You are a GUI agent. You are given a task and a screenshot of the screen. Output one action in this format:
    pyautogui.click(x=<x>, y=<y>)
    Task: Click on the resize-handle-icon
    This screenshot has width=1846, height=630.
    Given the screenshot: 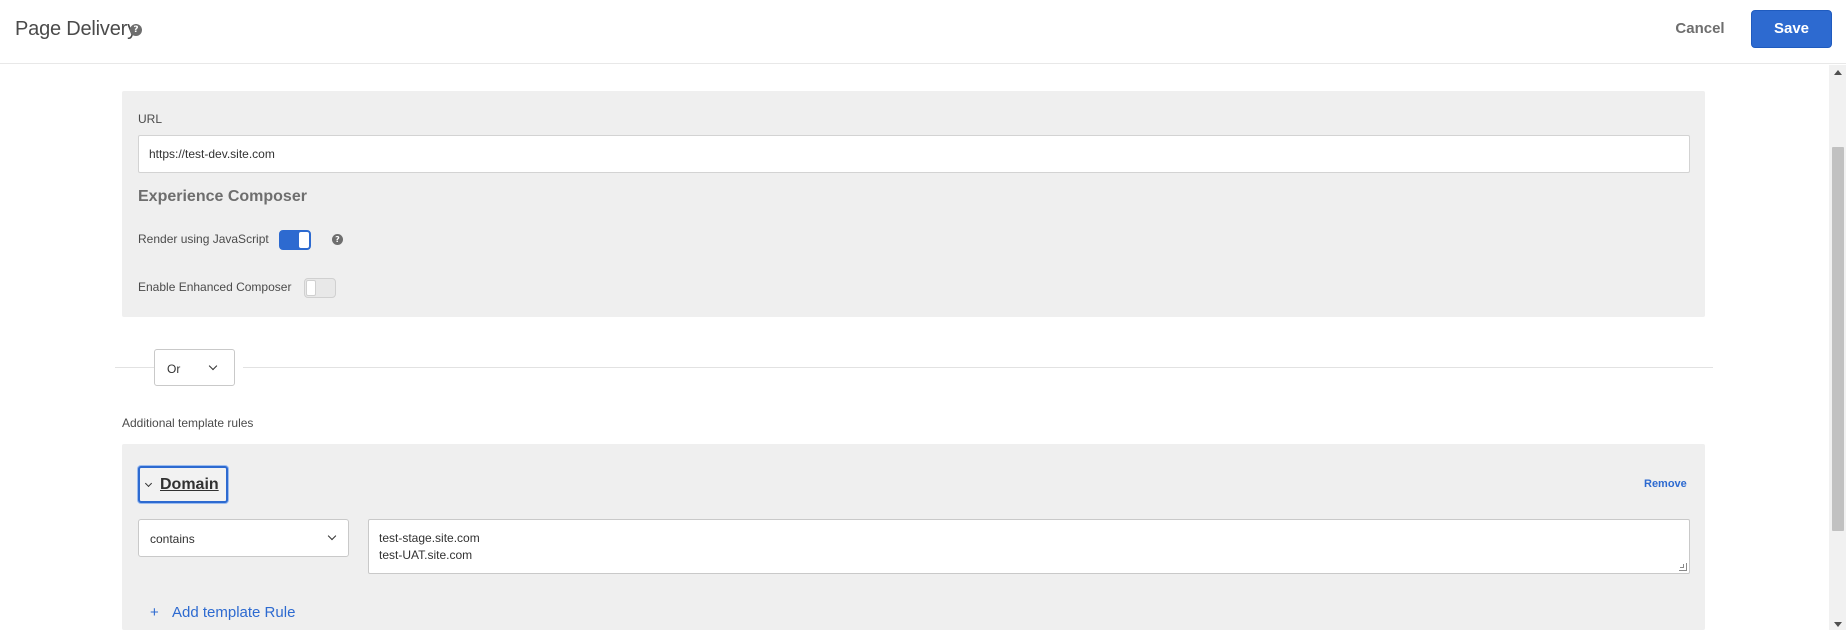 What is the action you would take?
    pyautogui.click(x=1683, y=567)
    